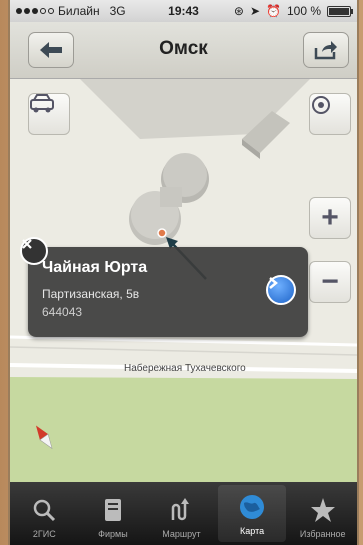 The image size is (363, 545). I want to click on tab-label: 2ГИС, so click(44, 534).